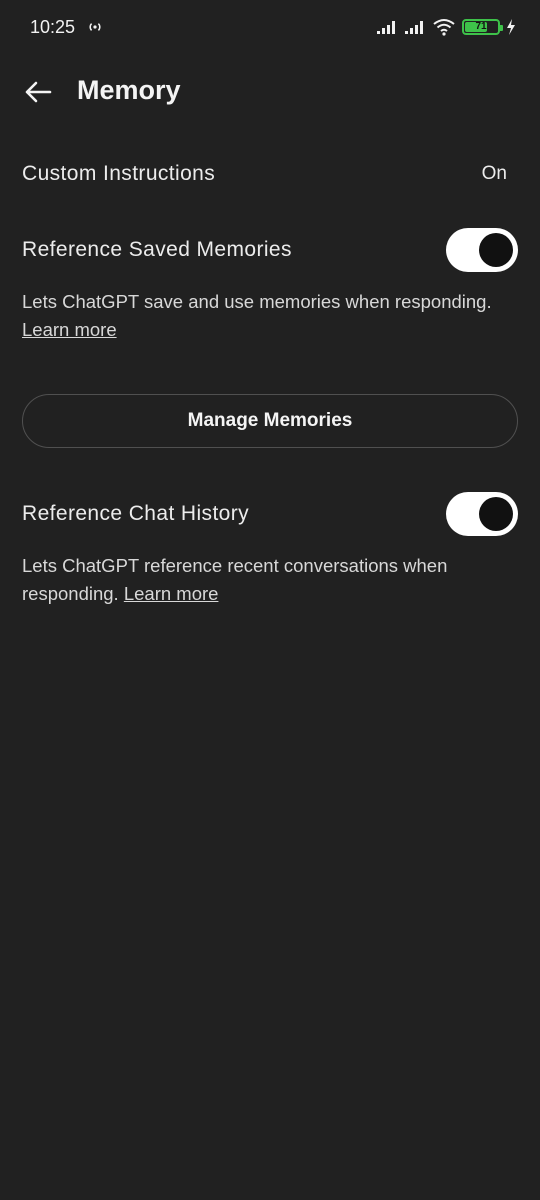 The image size is (540, 1200). I want to click on battery-level: 71, so click(481, 26).